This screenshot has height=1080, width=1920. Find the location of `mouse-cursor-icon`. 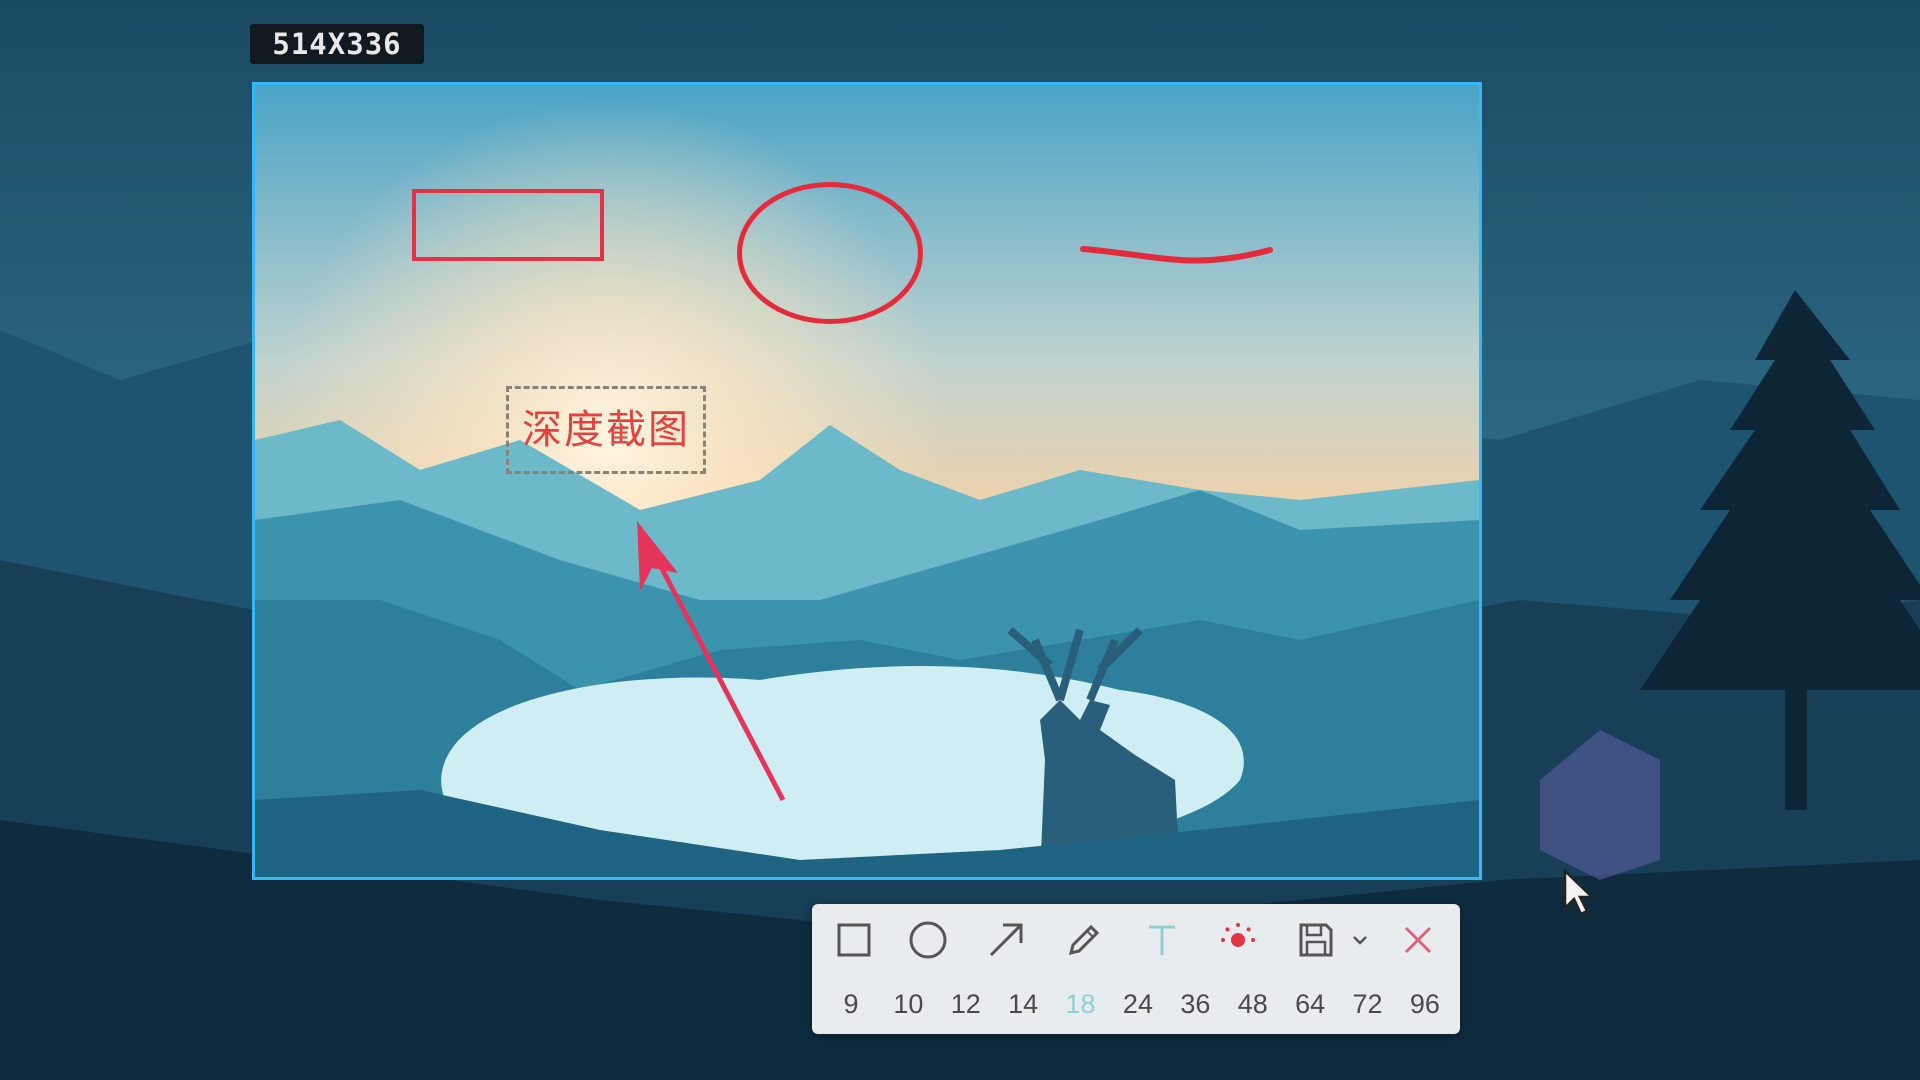

mouse-cursor-icon is located at coordinates (1579, 892).